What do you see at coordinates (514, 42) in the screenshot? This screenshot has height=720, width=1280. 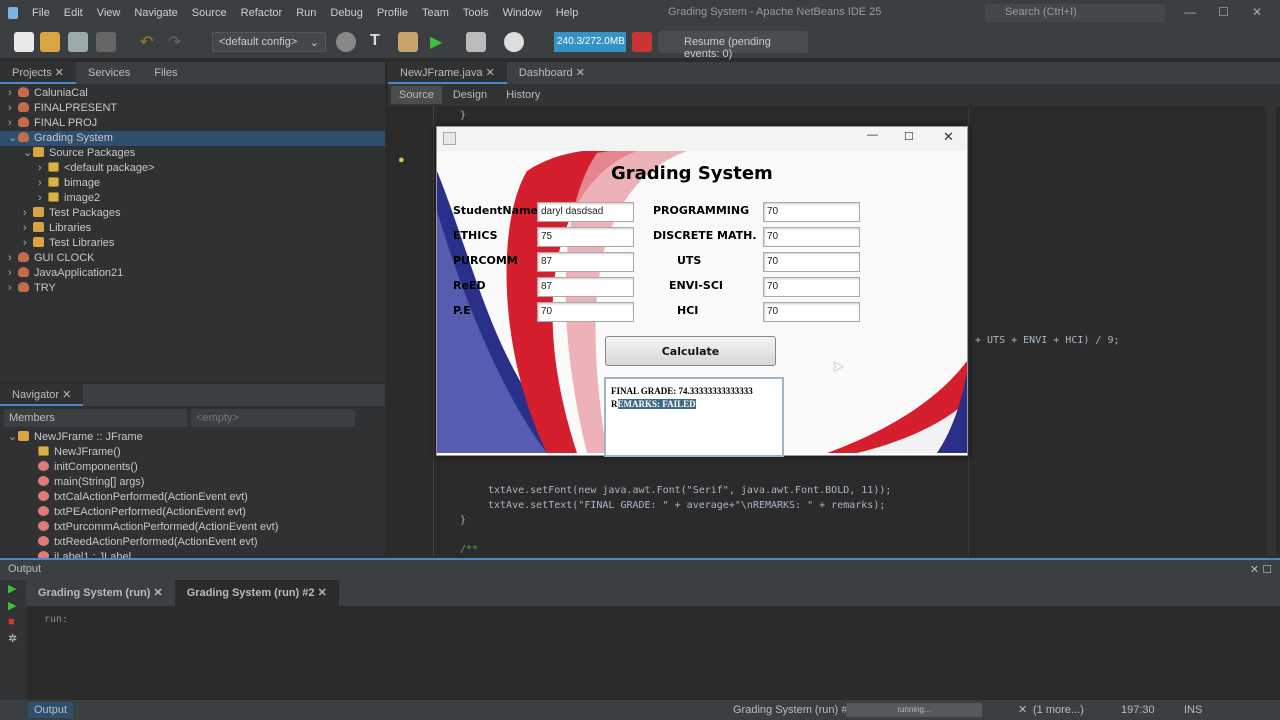 I see `profile-icon` at bounding box center [514, 42].